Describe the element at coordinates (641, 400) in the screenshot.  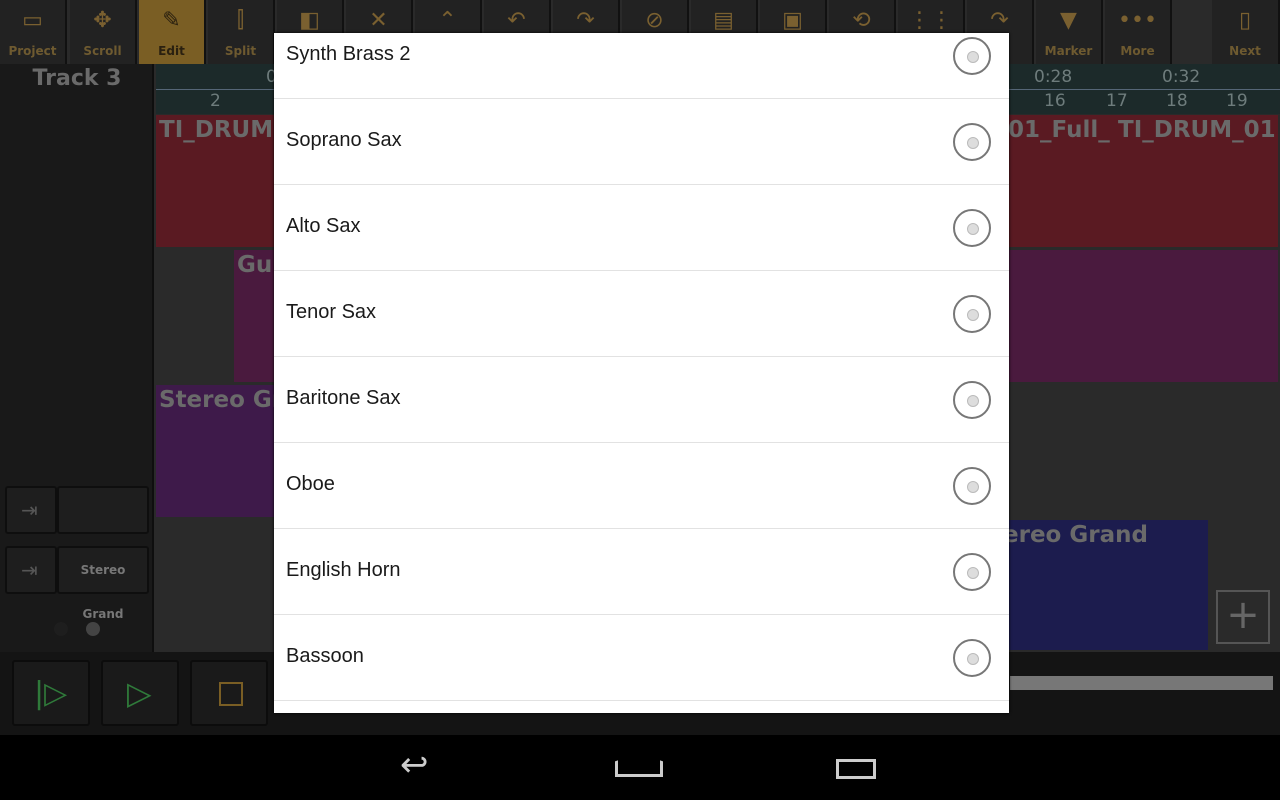
I see `instrument-list-item: Baritone Sax` at that location.